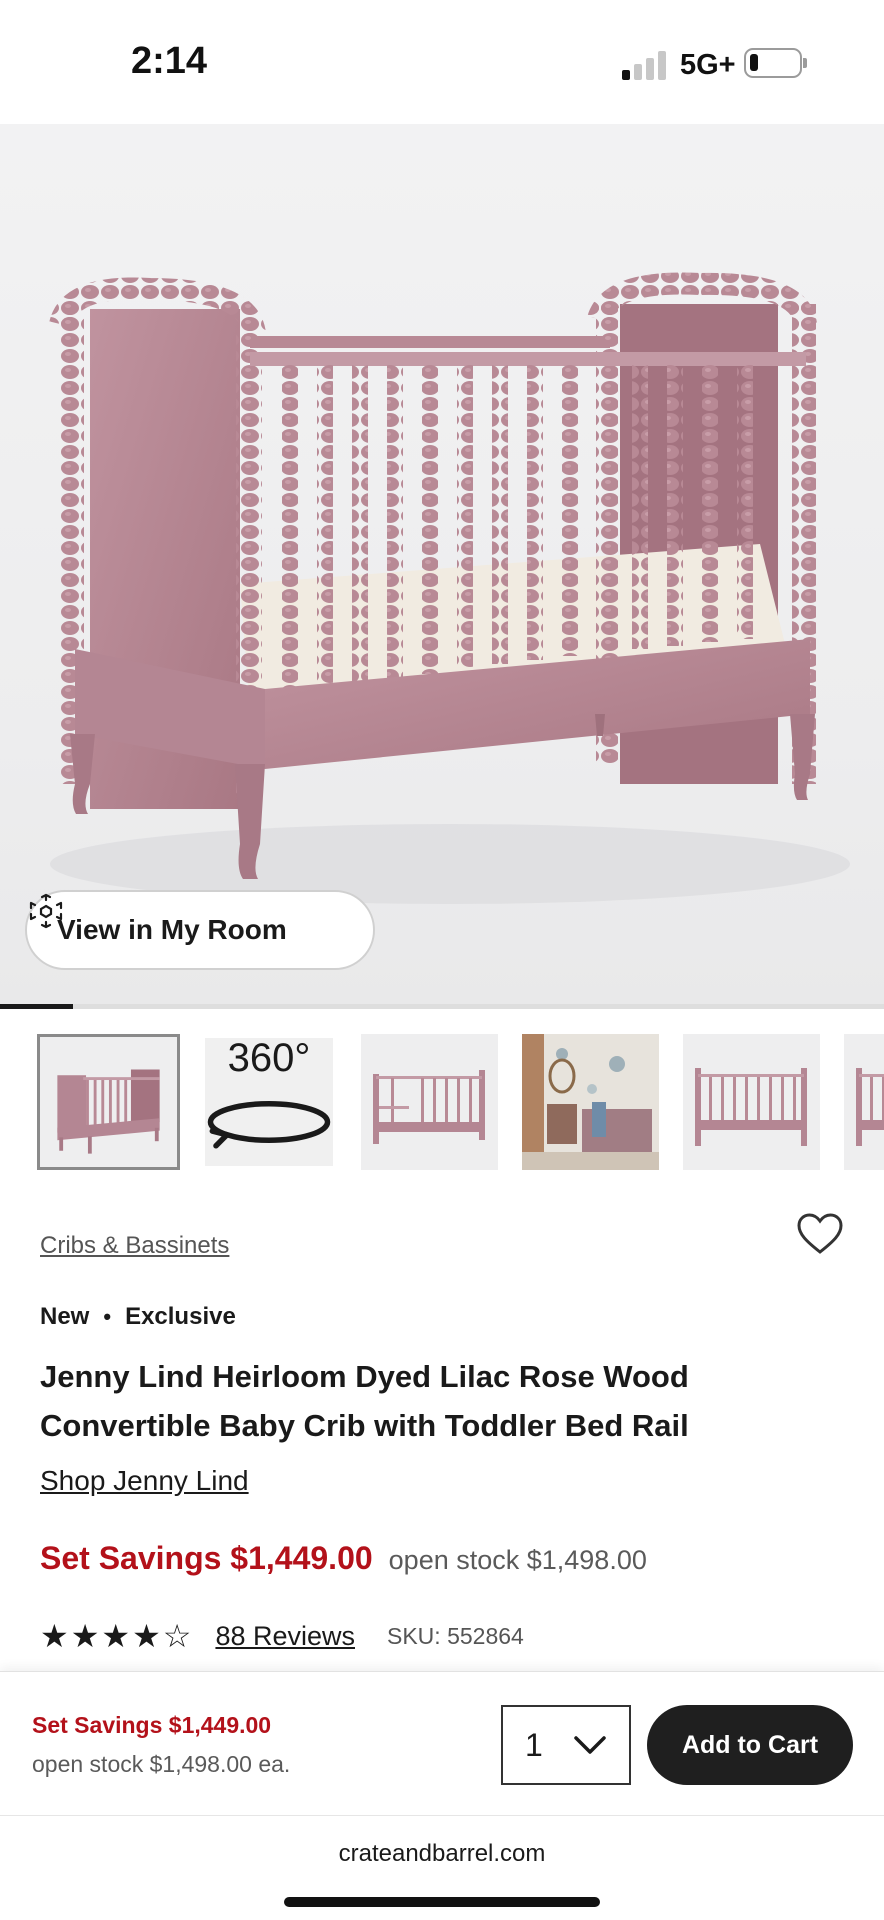 Image resolution: width=884 pixels, height=1920 pixels. What do you see at coordinates (37, 1006) in the screenshot?
I see `gallery-progress-fill` at bounding box center [37, 1006].